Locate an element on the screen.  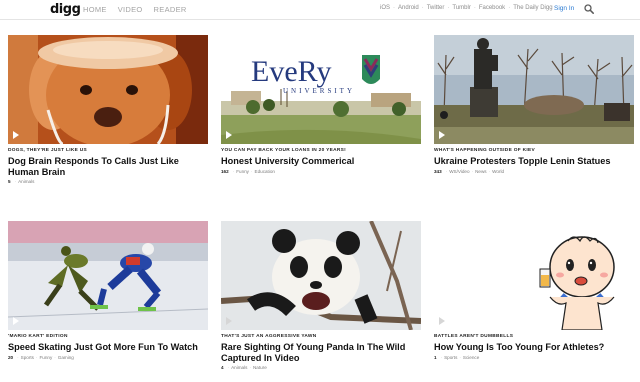
nav-reader: READER is located at coordinates (170, 9).